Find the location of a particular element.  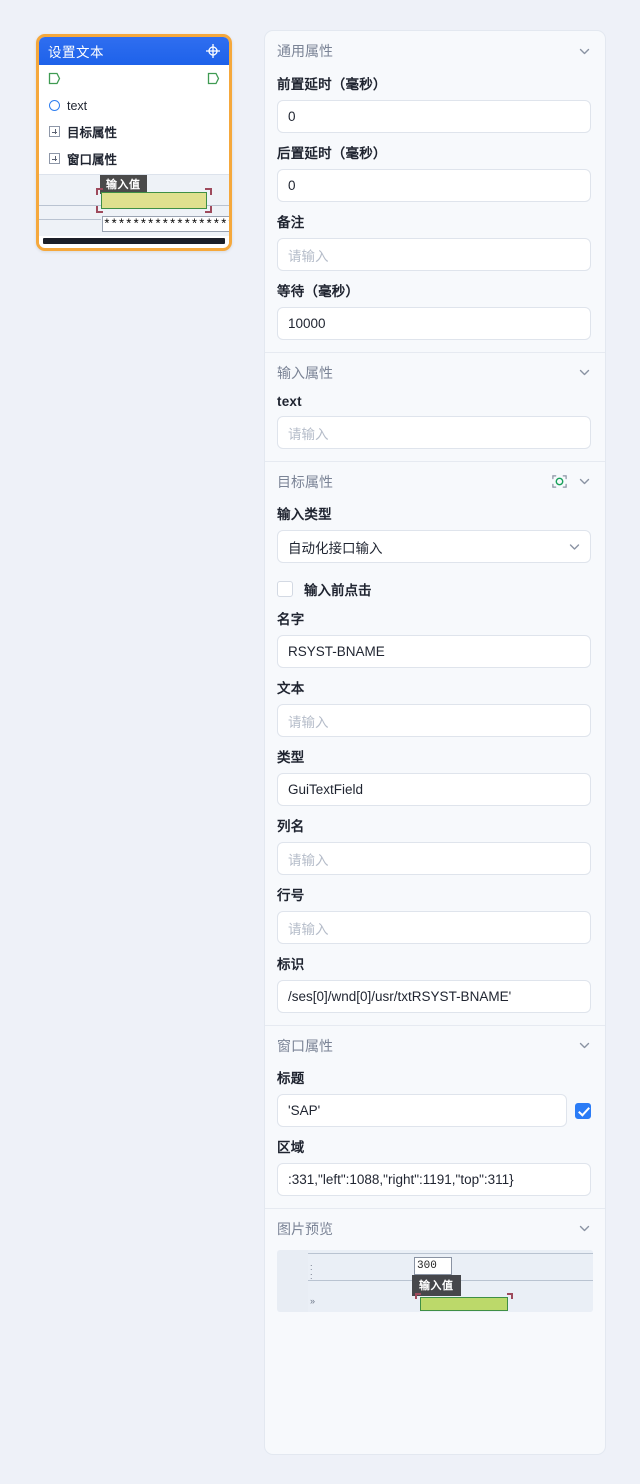

screen-capture-icon is located at coordinates (559, 481).